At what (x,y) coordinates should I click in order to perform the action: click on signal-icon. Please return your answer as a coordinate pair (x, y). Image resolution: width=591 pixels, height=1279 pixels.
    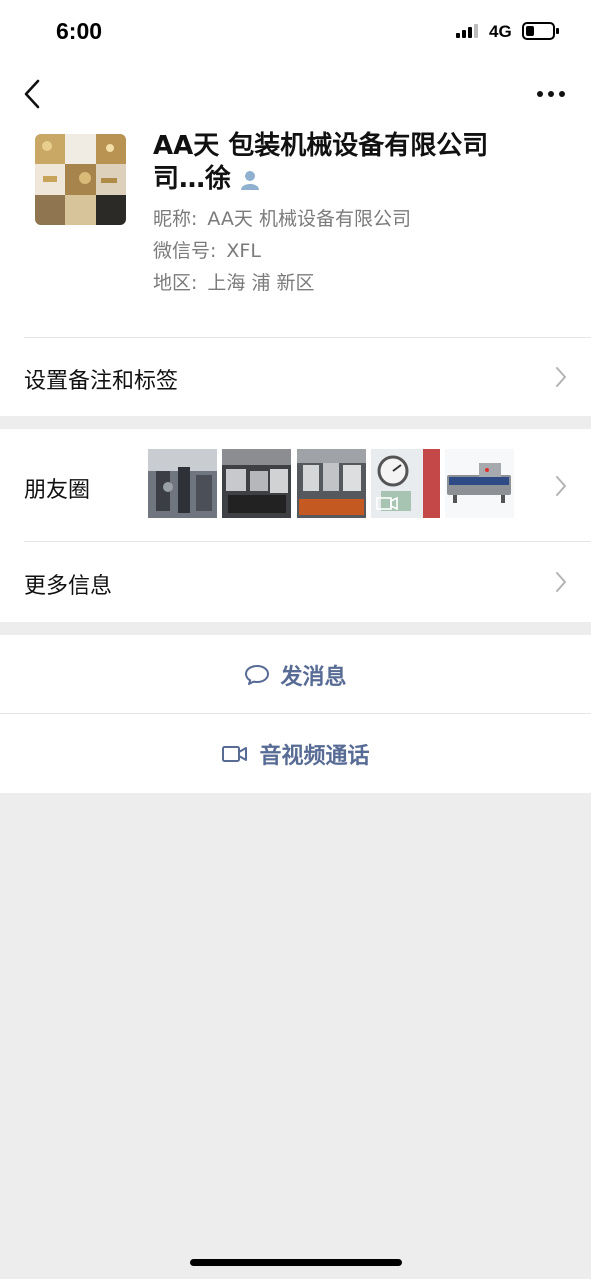
    Looking at the image, I should click on (468, 31).